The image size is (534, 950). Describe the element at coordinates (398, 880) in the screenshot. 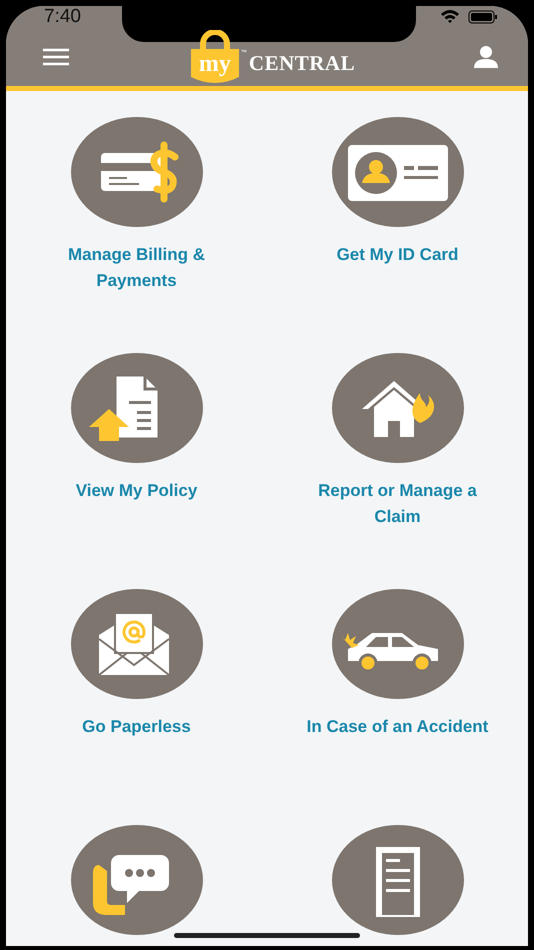

I see `document-icon` at that location.